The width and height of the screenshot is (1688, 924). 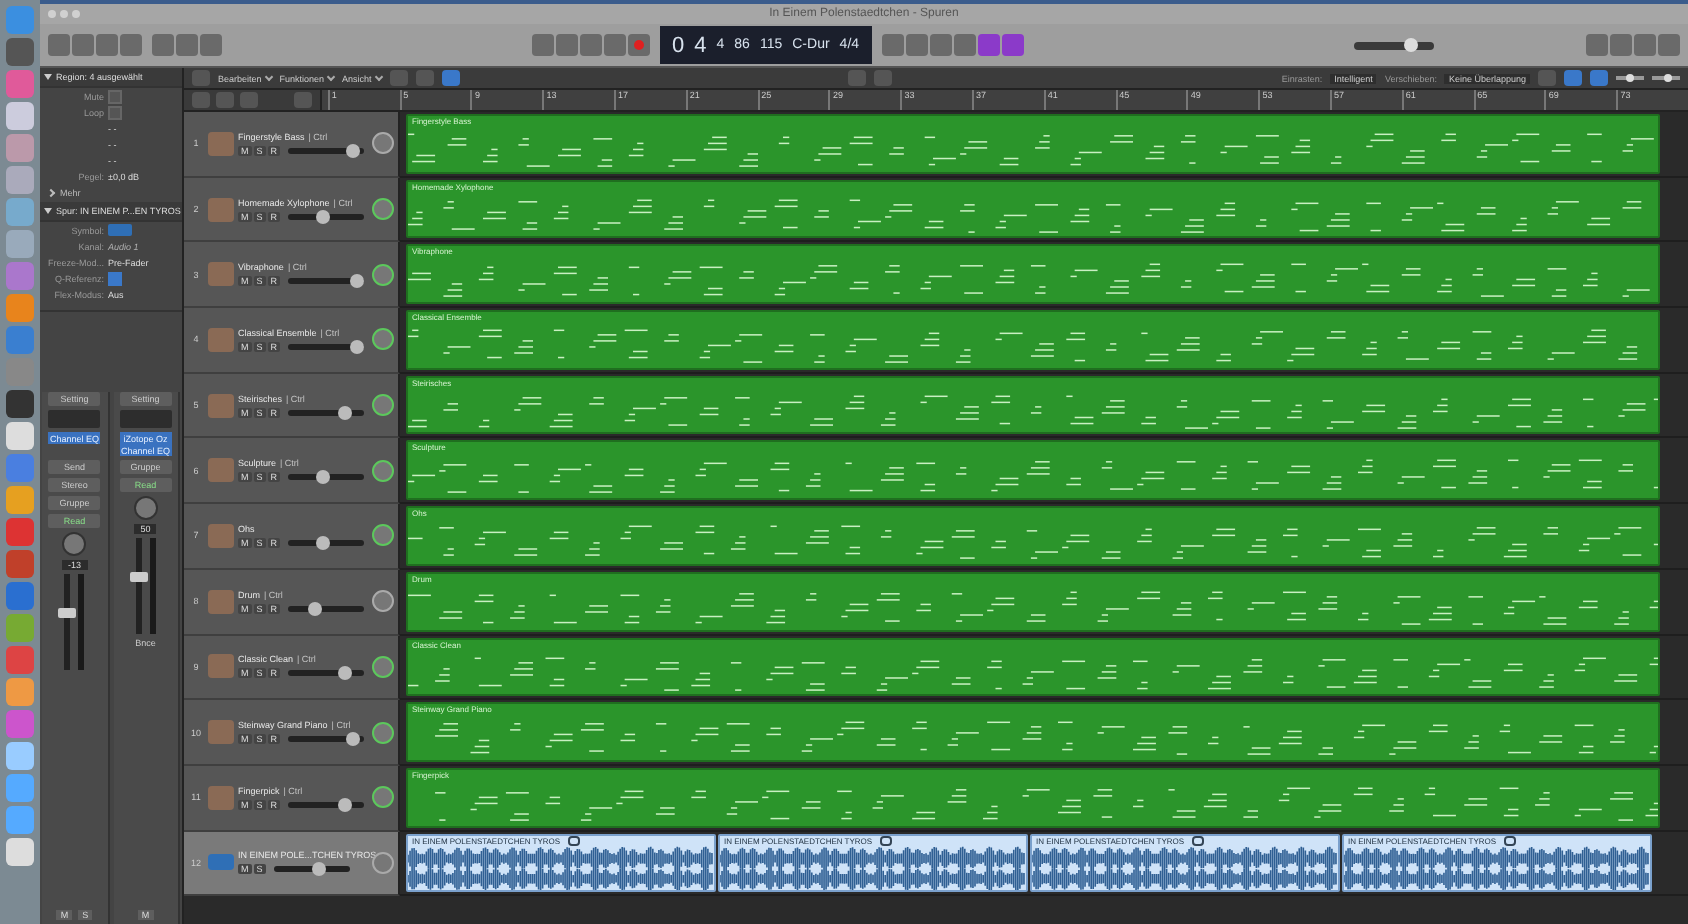 What do you see at coordinates (64, 14) in the screenshot?
I see `window-controls-icon` at bounding box center [64, 14].